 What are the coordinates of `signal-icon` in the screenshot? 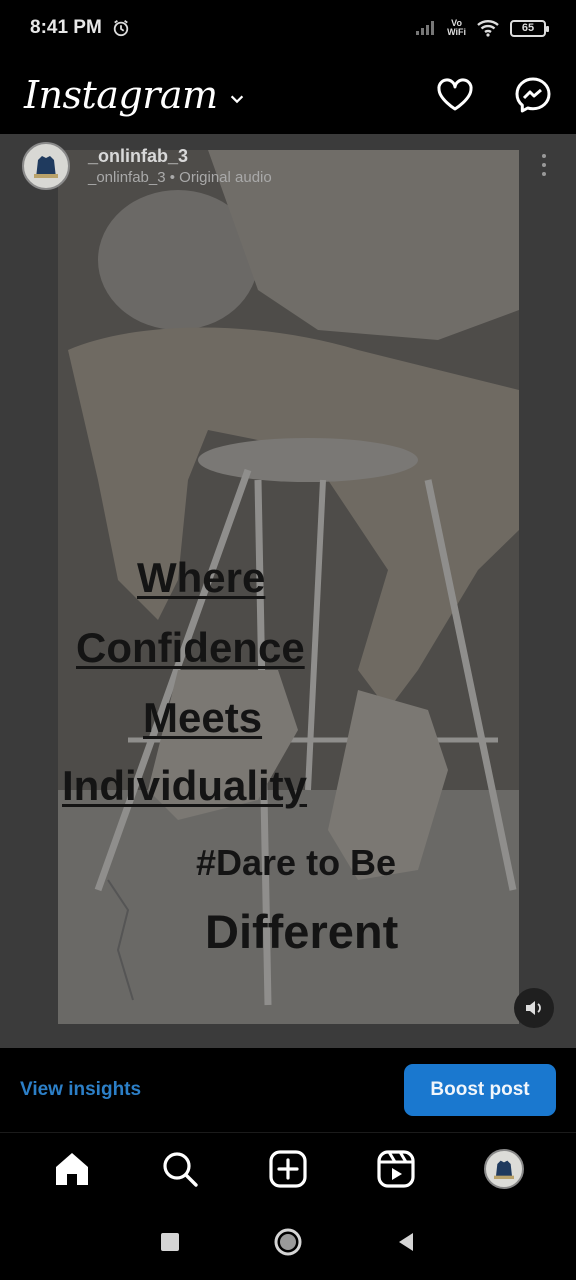 It's located at (425, 28).